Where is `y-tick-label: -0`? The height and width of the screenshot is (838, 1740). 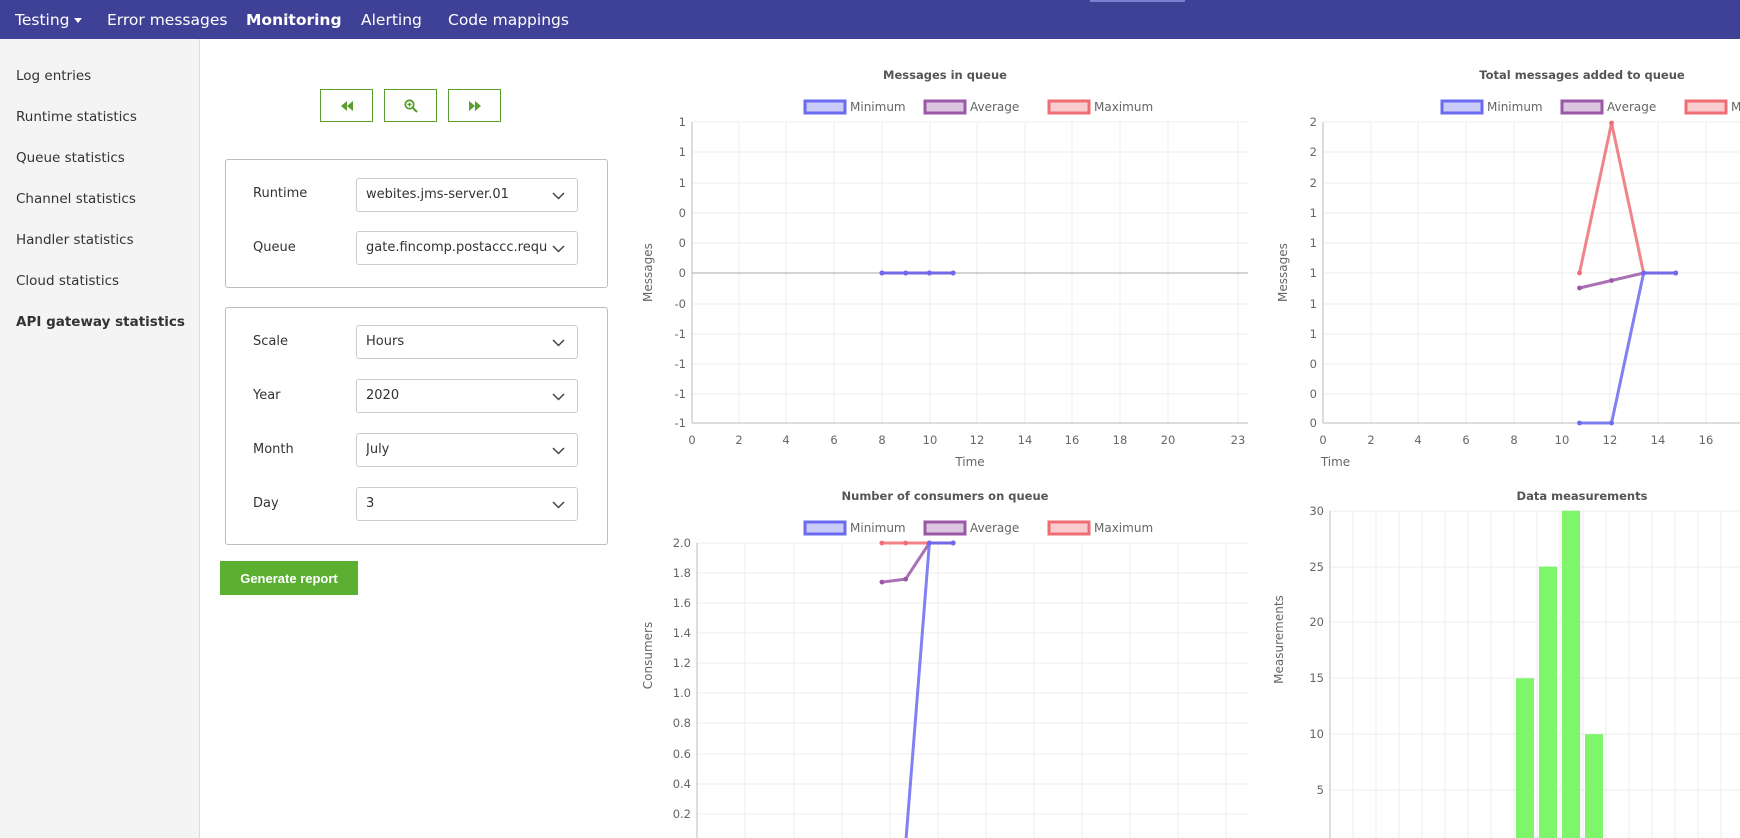 y-tick-label: -0 is located at coordinates (680, 304).